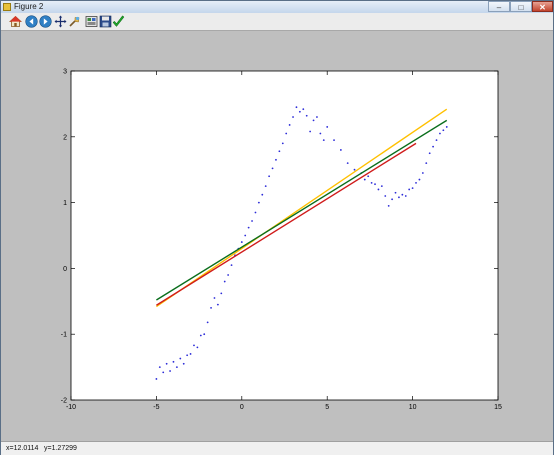 The width and height of the screenshot is (554, 455). I want to click on zoom-icon, so click(74, 21).